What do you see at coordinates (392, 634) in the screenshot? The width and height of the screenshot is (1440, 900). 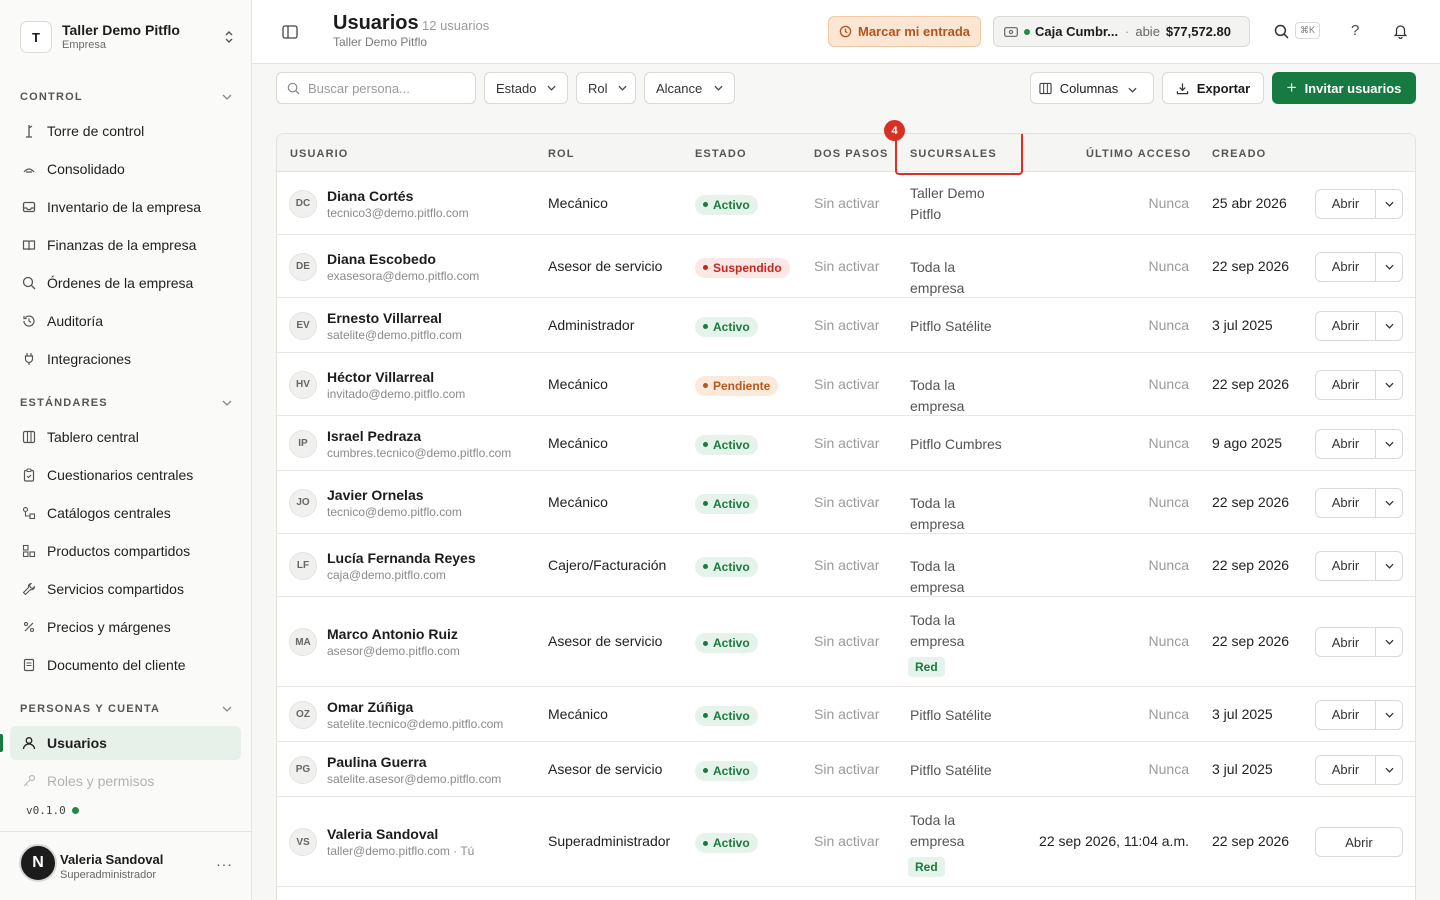 I see `user-name: Marco Antonio Ruiz` at bounding box center [392, 634].